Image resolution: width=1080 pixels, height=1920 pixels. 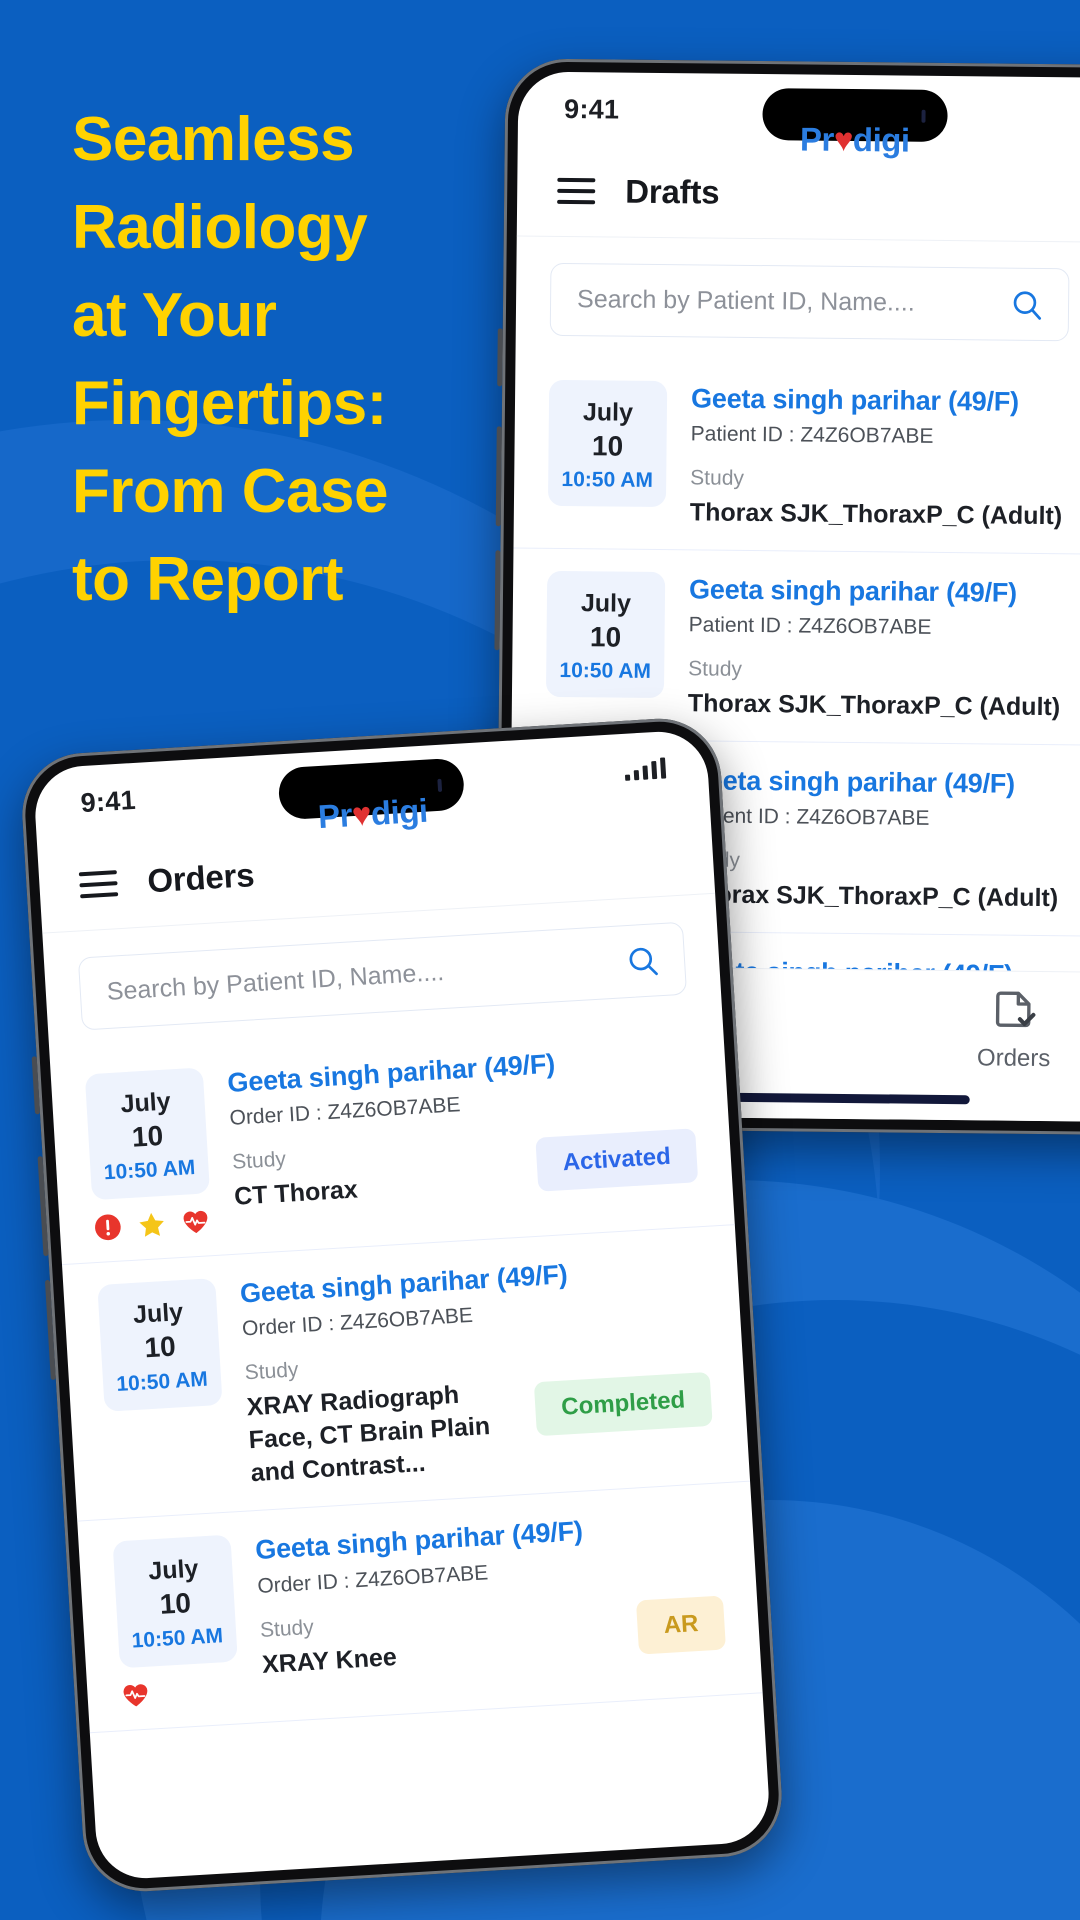 I want to click on phone-mute-switch, so click(x=500, y=357).